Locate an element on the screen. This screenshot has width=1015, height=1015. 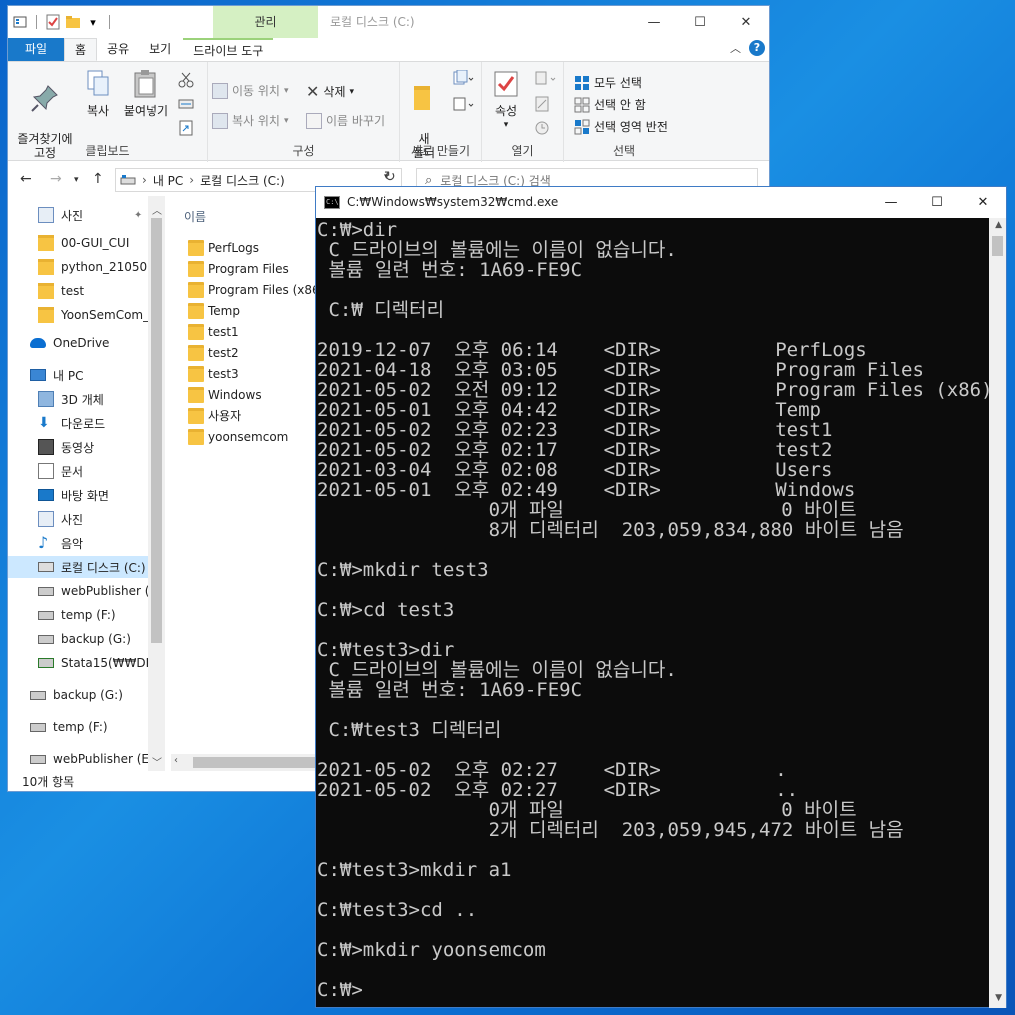
recent-locations-icon: ▾ is located at coordinates (76, 180).